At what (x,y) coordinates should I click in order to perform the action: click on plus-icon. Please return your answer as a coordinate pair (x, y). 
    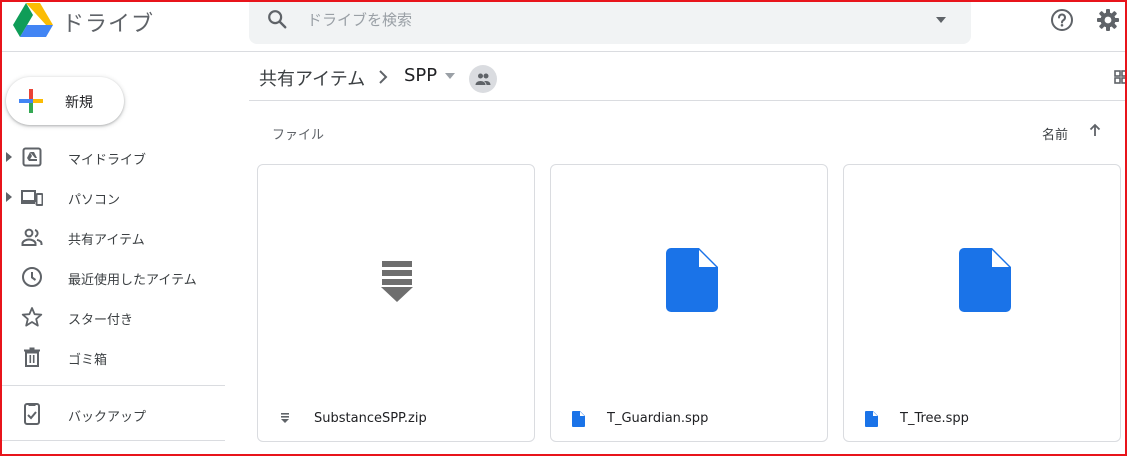
    Looking at the image, I should click on (31, 101).